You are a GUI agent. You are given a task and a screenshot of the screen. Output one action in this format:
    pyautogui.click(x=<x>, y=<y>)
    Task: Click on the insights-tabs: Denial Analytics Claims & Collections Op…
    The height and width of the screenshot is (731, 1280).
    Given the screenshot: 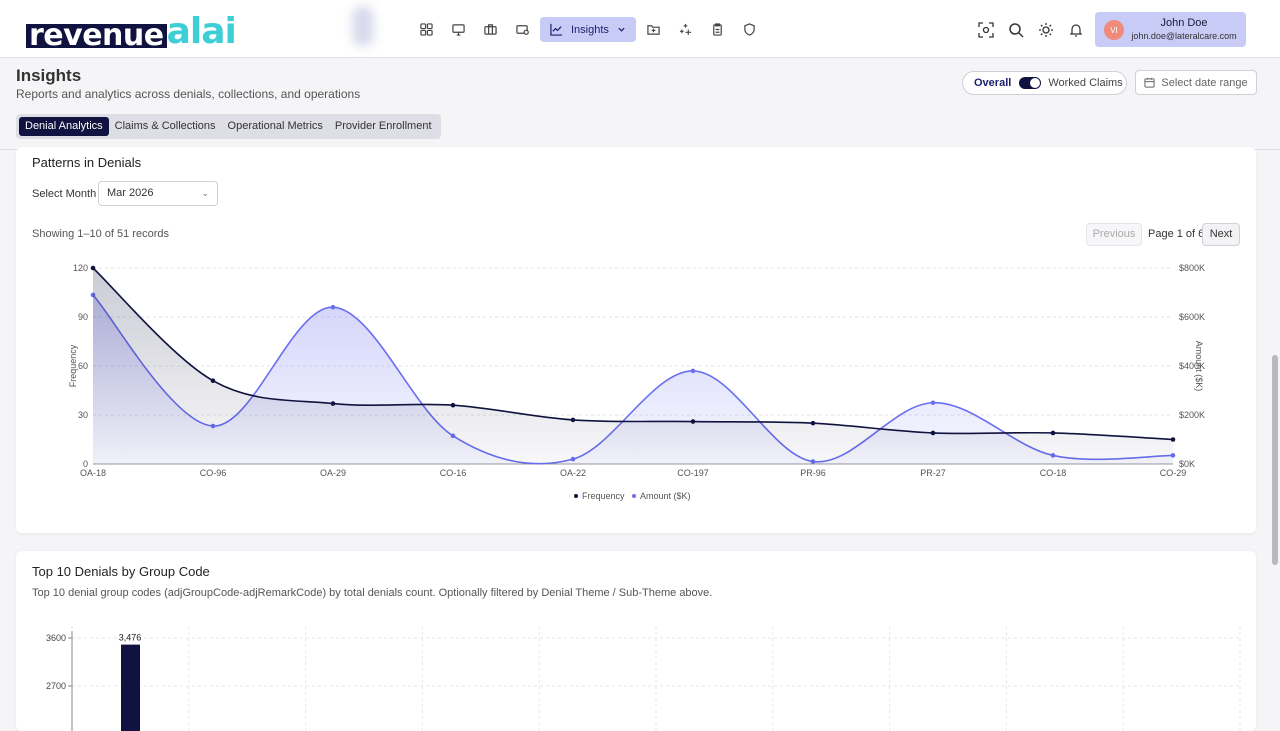 What is the action you would take?
    pyautogui.click(x=228, y=126)
    